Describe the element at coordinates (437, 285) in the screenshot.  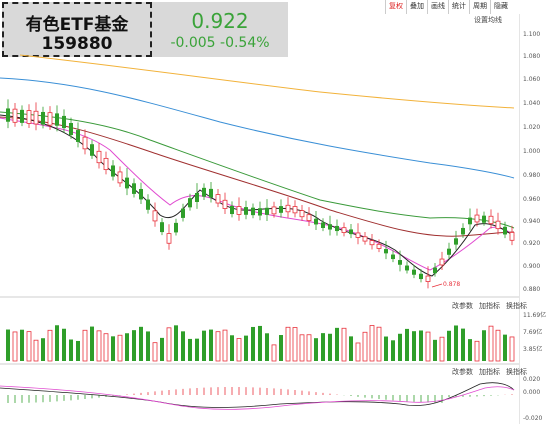
I see `low-marker-line` at that location.